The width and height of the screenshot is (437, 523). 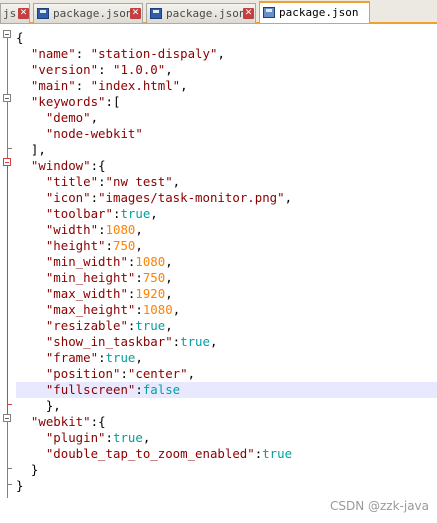 I want to click on code-token: "fullscreen", so click(x=90, y=389).